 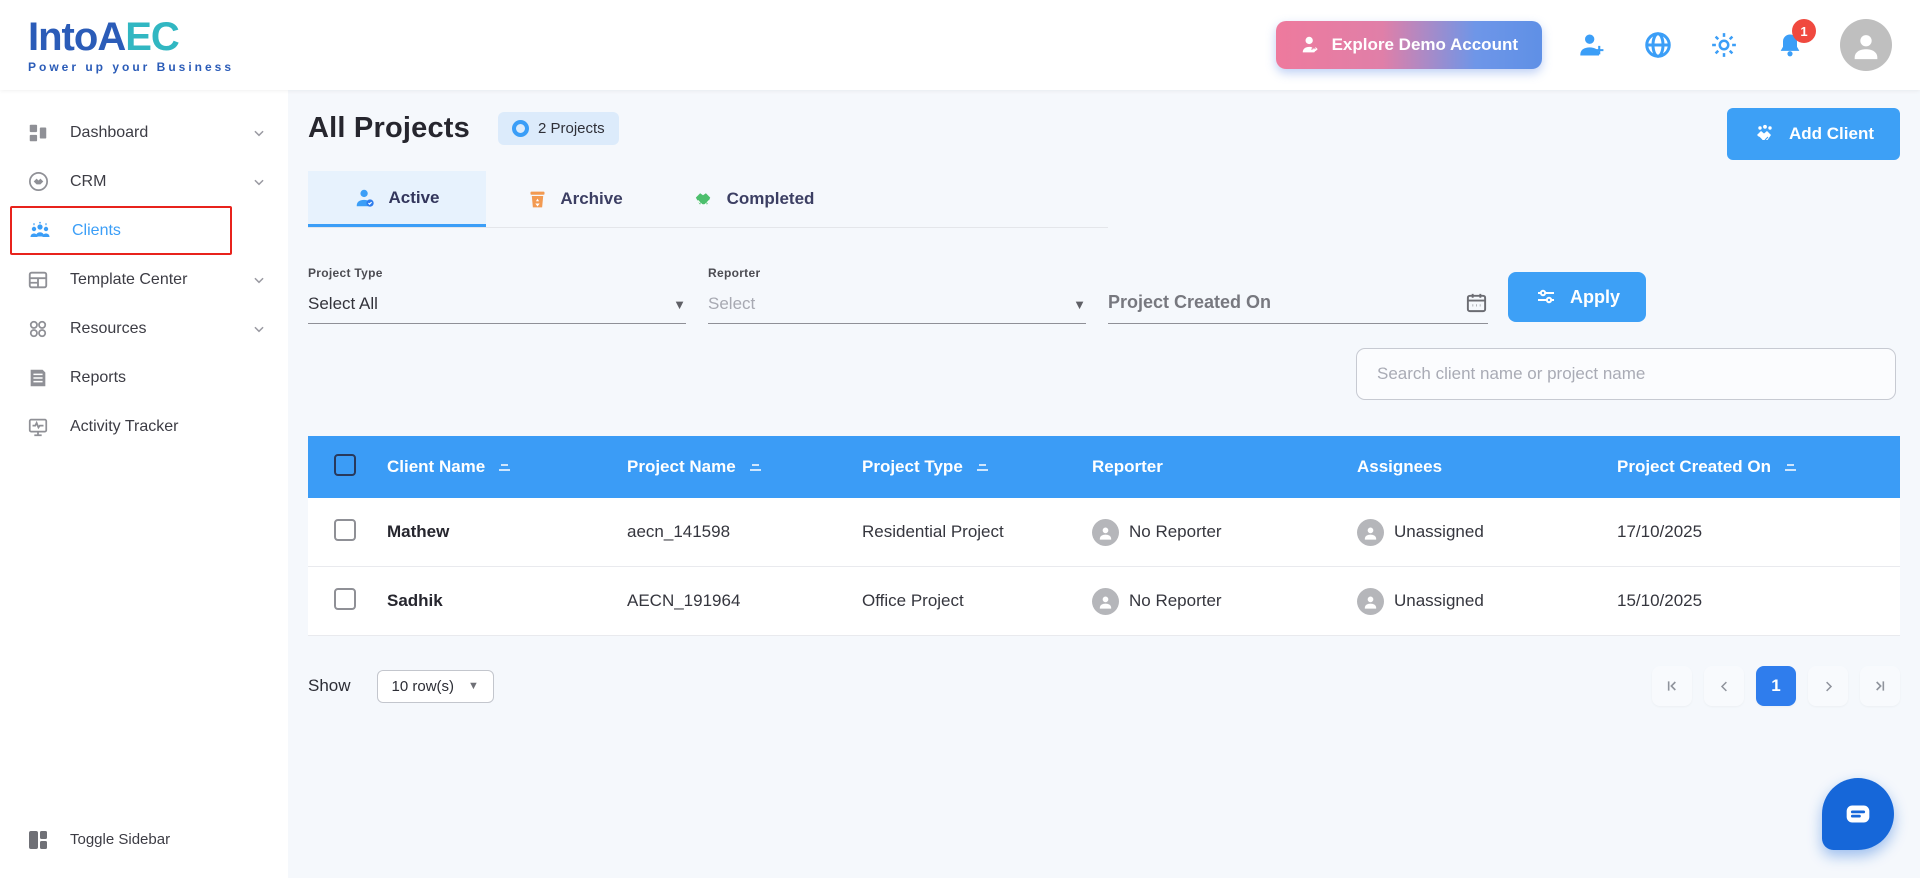 What do you see at coordinates (345, 464) in the screenshot?
I see `select-all-checkbox` at bounding box center [345, 464].